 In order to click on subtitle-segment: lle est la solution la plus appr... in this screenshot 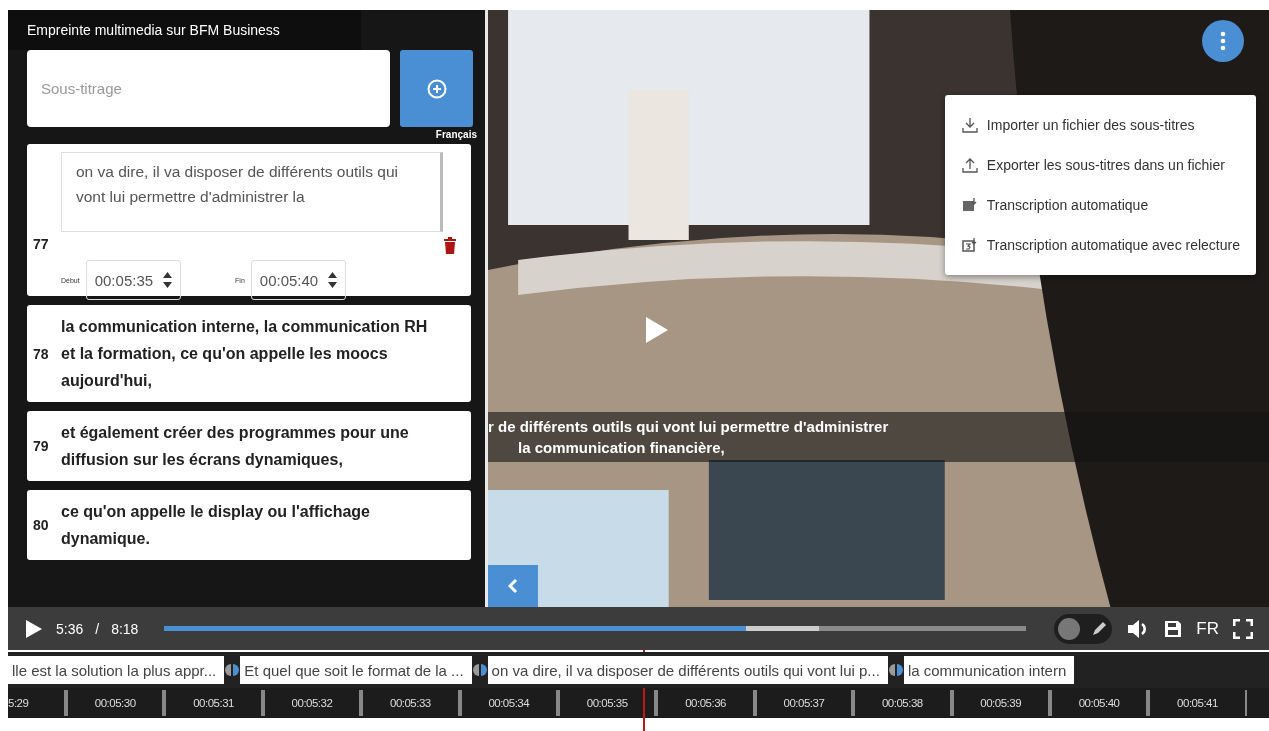, I will do `click(116, 670)`.